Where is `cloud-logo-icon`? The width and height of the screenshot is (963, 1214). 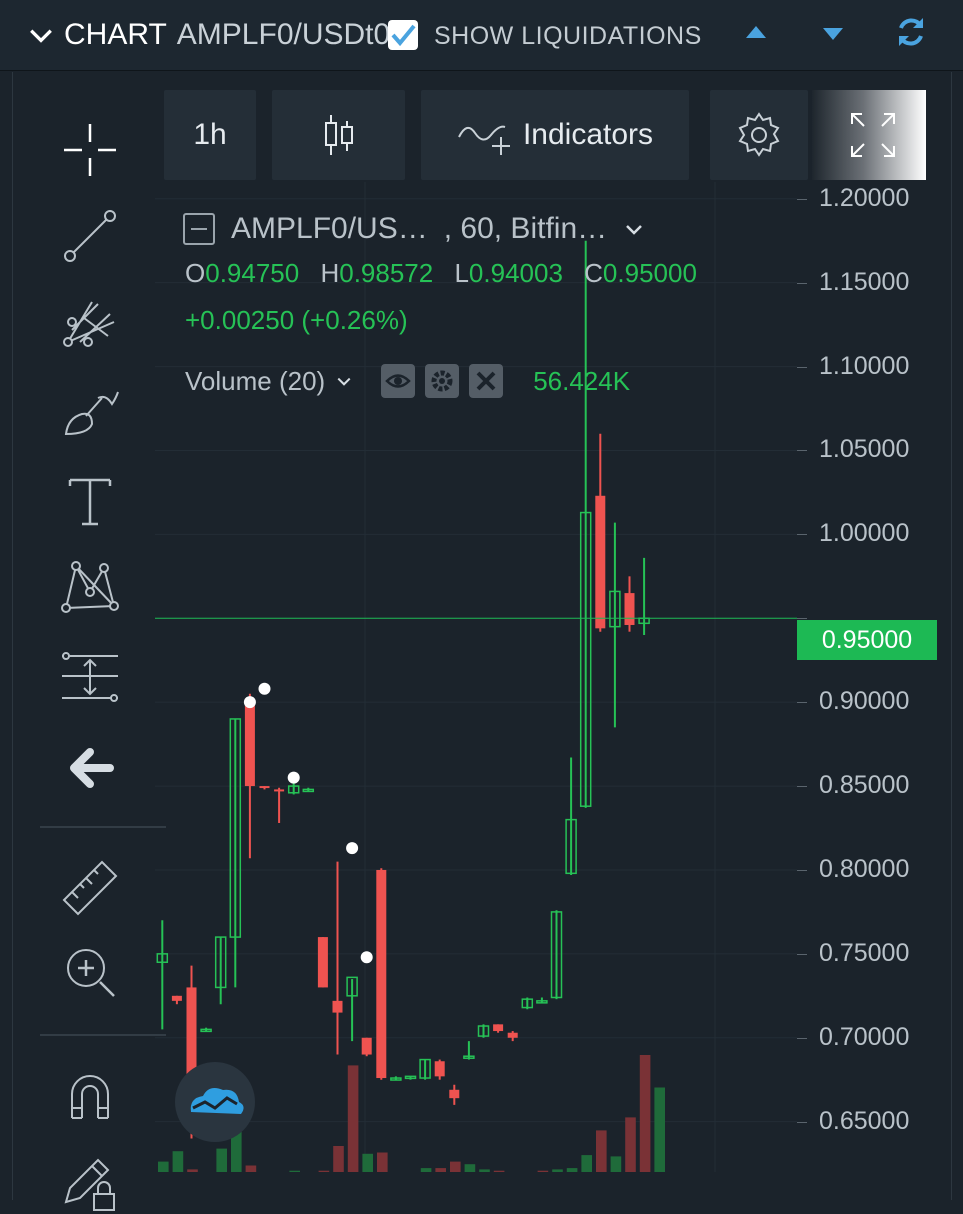 cloud-logo-icon is located at coordinates (217, 1101).